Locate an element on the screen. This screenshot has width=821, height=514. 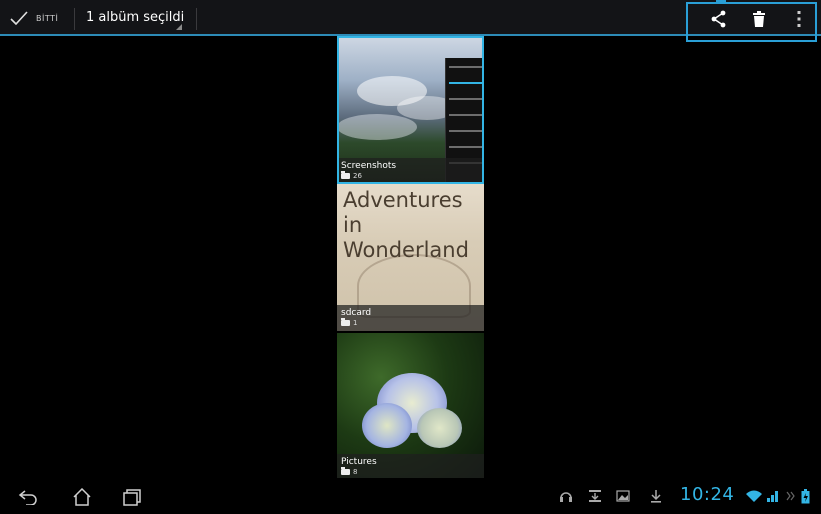
download-box-icon is located at coordinates (595, 496).